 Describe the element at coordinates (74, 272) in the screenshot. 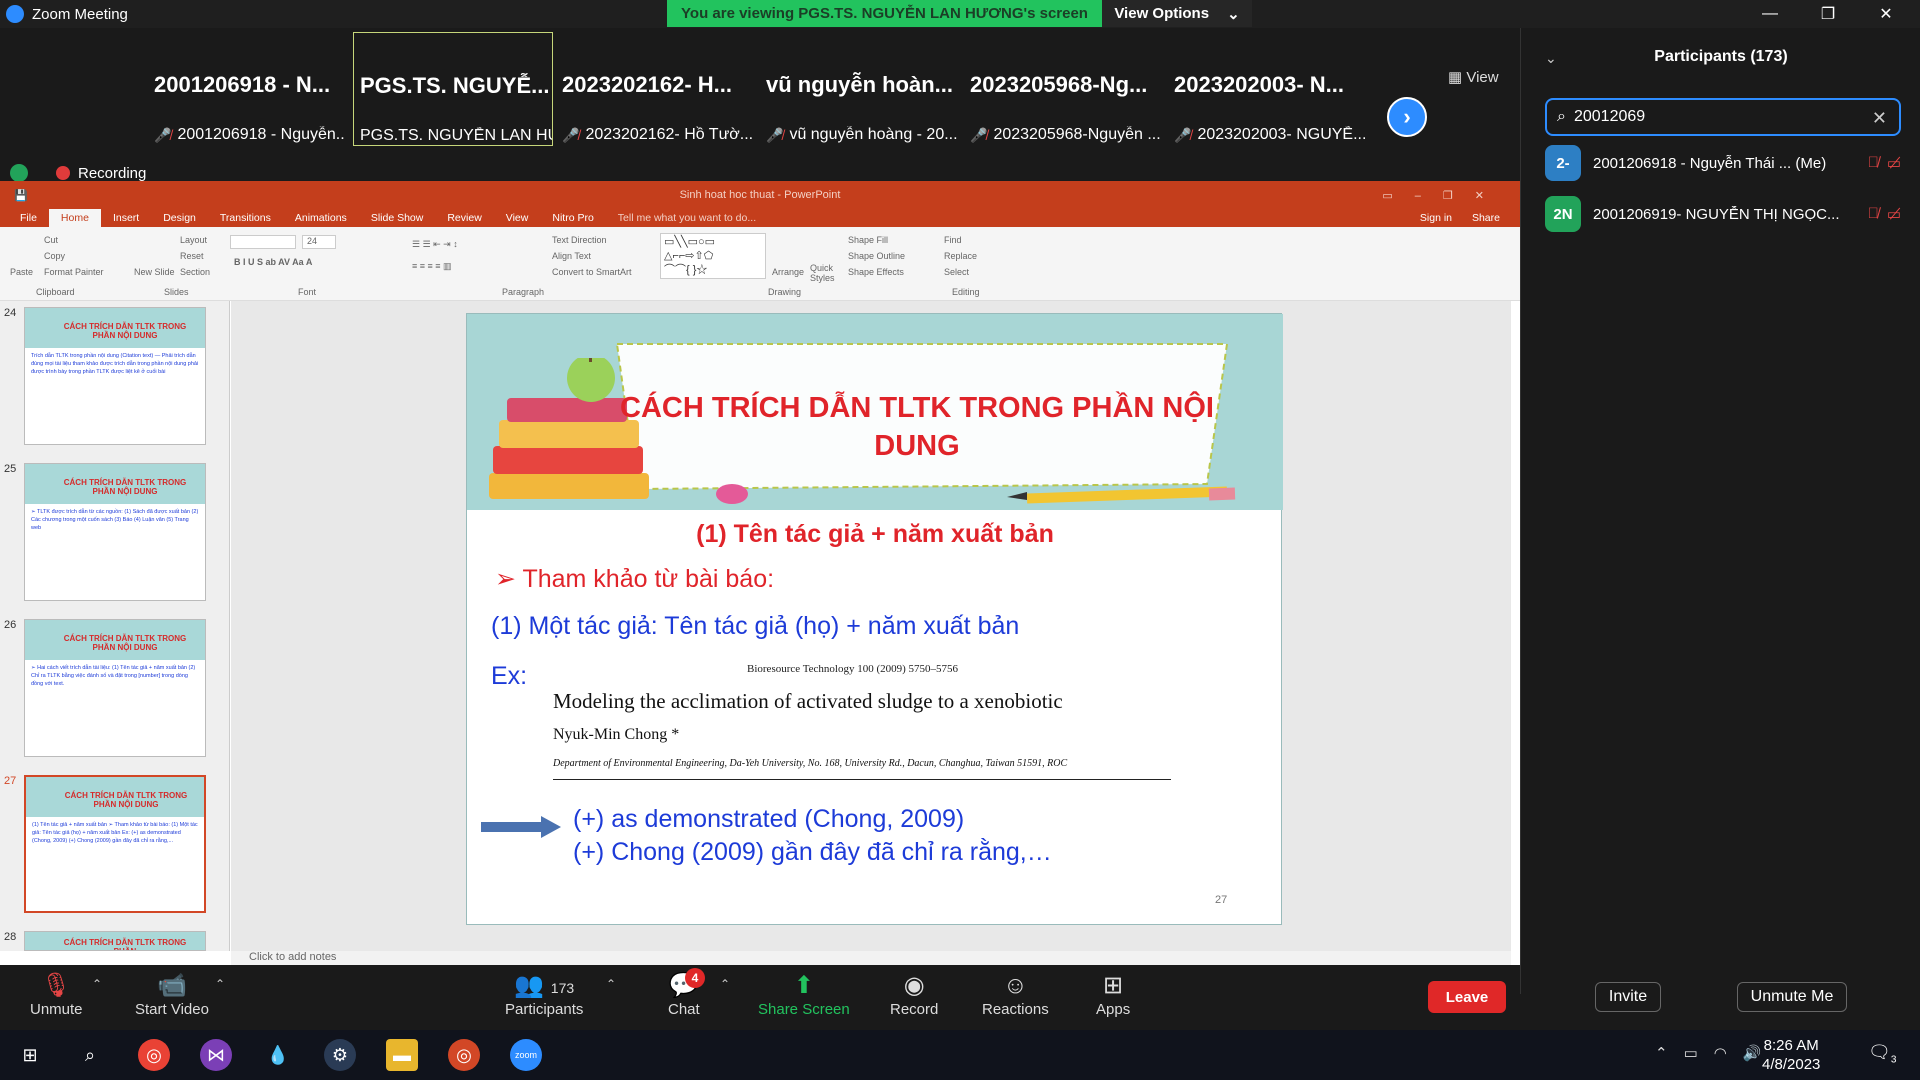

I see `format-painter-button: Format Painter` at that location.